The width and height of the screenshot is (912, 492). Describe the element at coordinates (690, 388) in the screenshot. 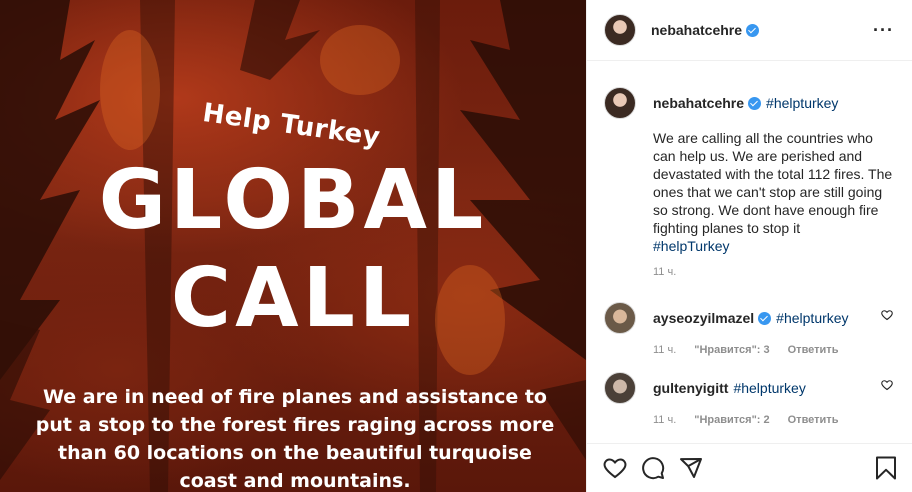

I see `commenter-username: gultenyigitt` at that location.